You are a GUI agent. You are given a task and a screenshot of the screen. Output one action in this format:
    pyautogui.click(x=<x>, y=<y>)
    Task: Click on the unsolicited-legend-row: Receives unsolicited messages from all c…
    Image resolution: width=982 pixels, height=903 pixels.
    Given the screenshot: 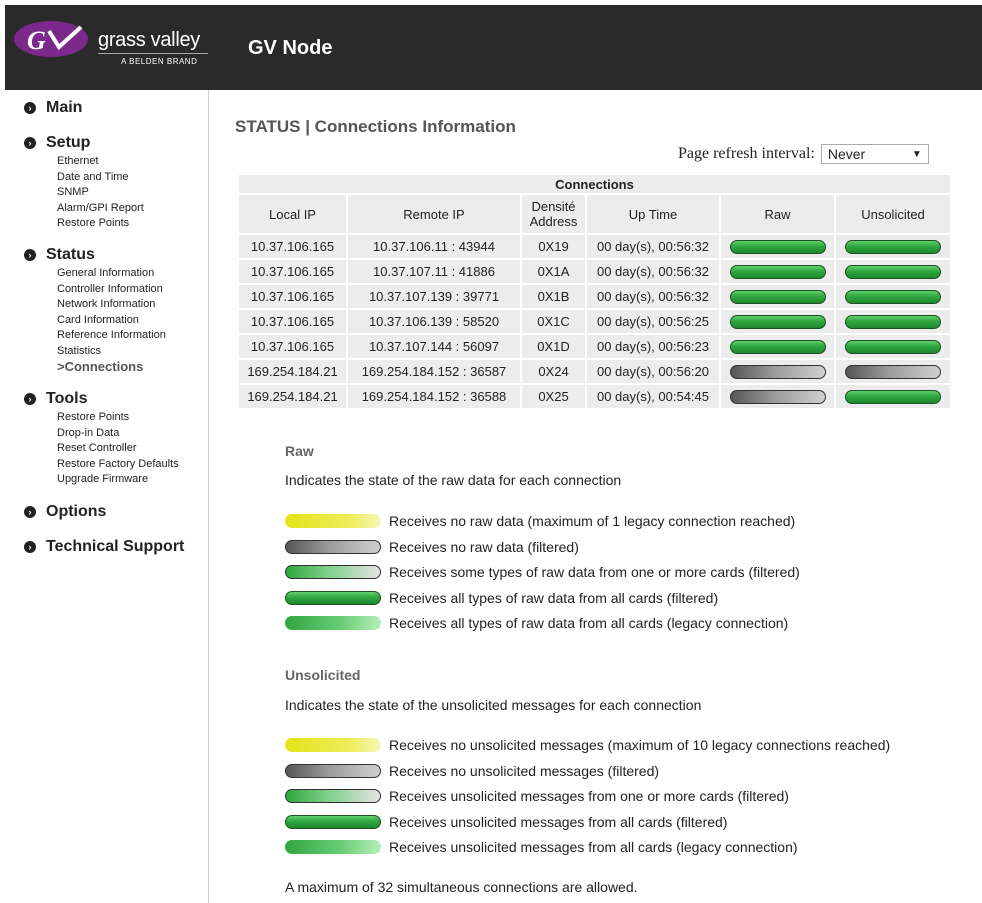 What is the action you would take?
    pyautogui.click(x=541, y=847)
    